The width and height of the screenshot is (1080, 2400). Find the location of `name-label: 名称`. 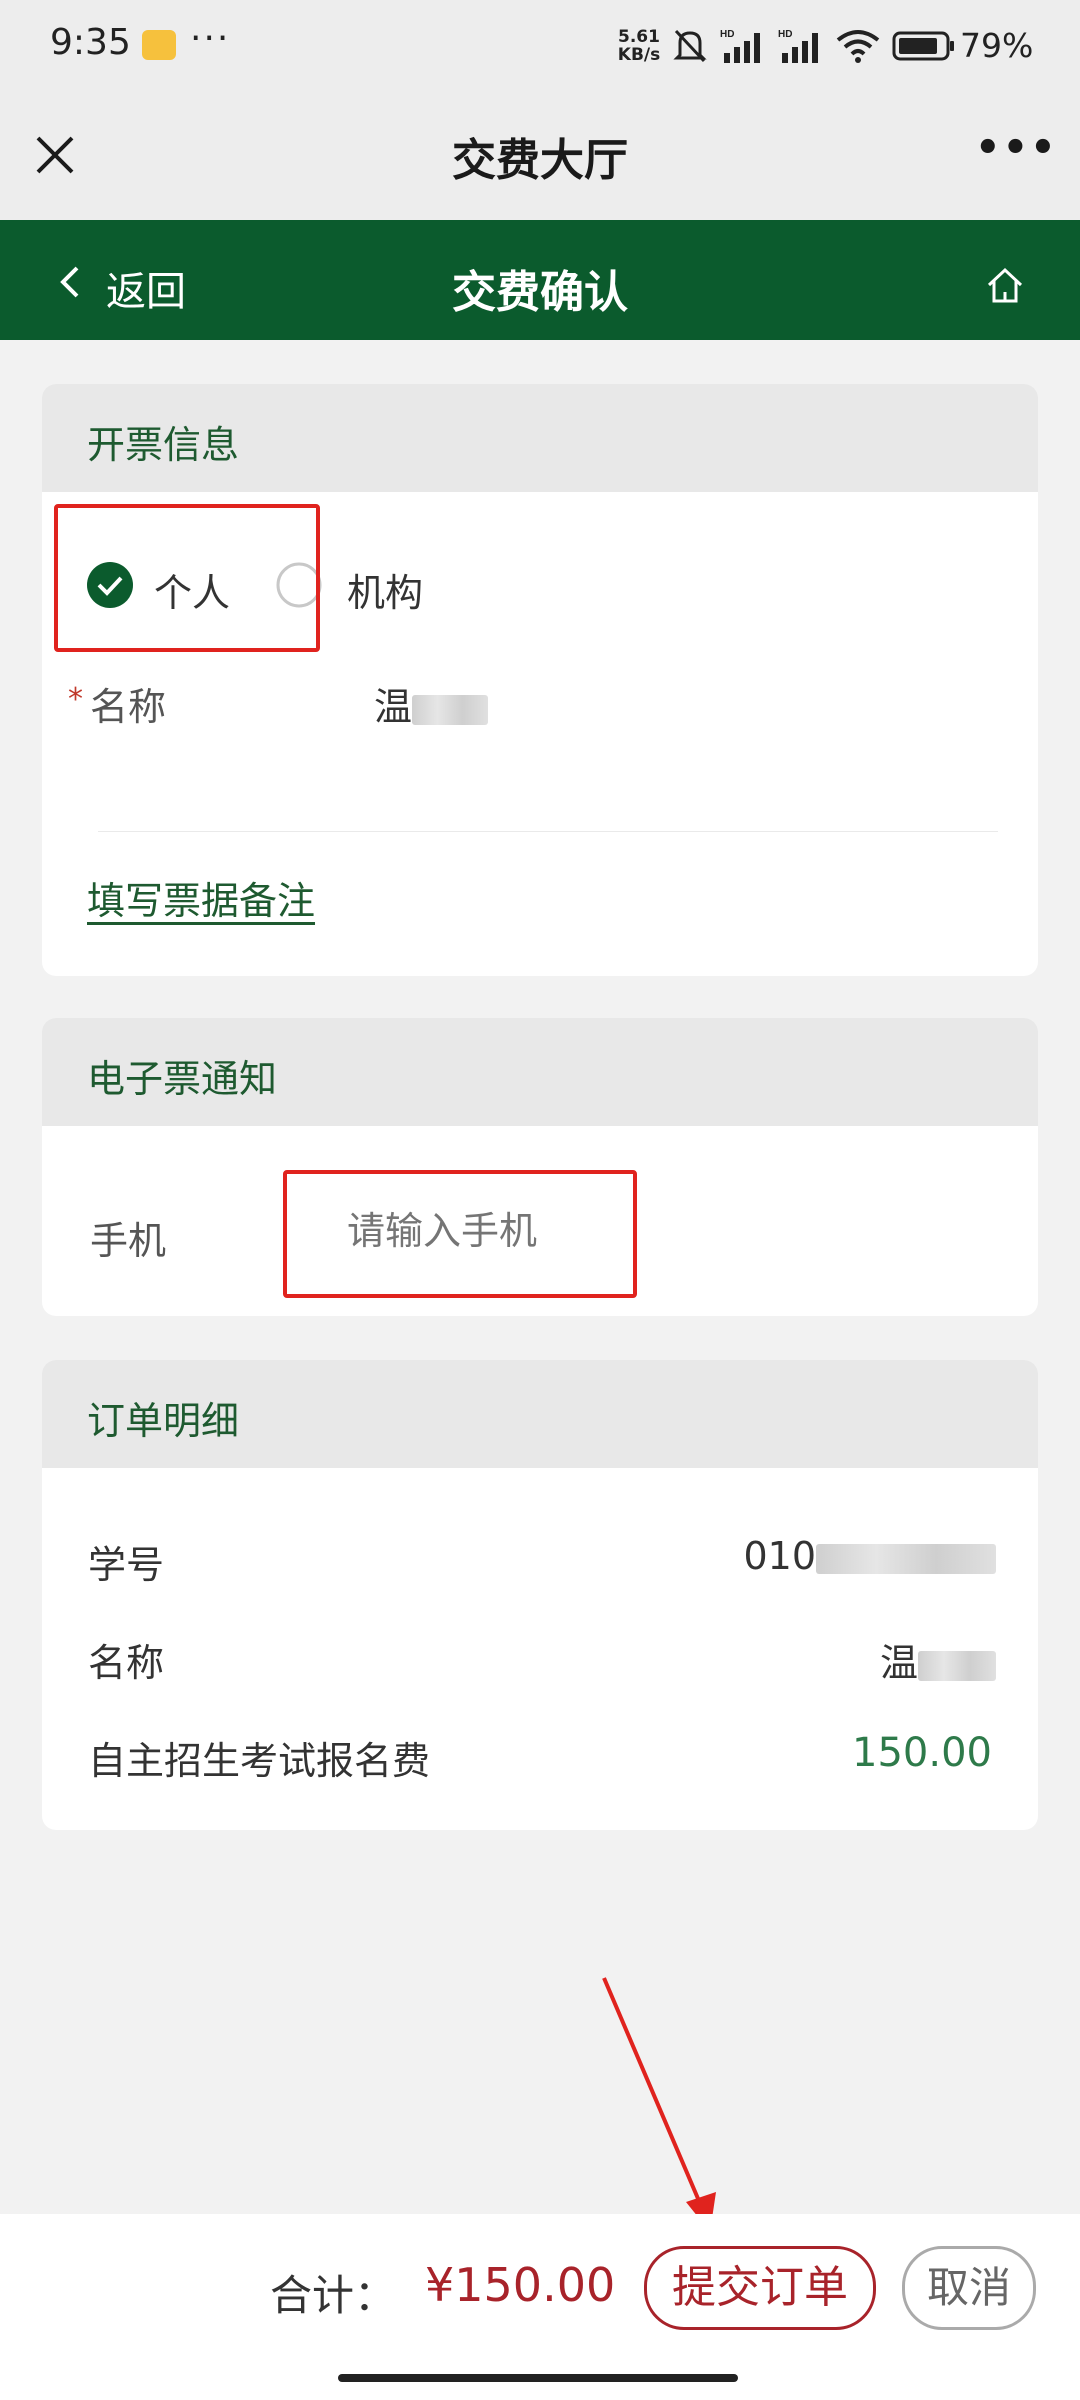

name-label: 名称 is located at coordinates (128, 707).